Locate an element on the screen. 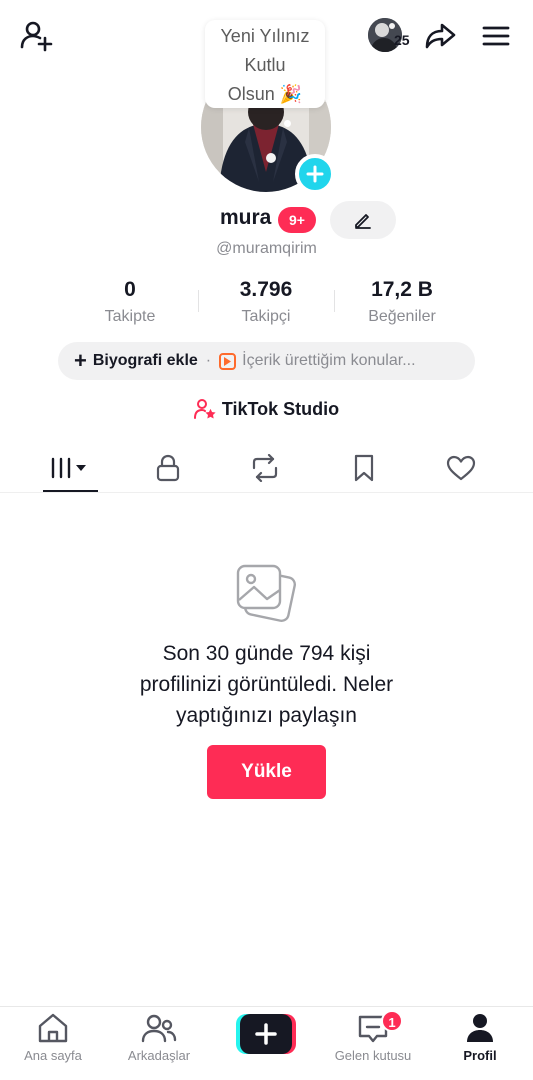  stat-label: Beğeniler is located at coordinates (402, 316).